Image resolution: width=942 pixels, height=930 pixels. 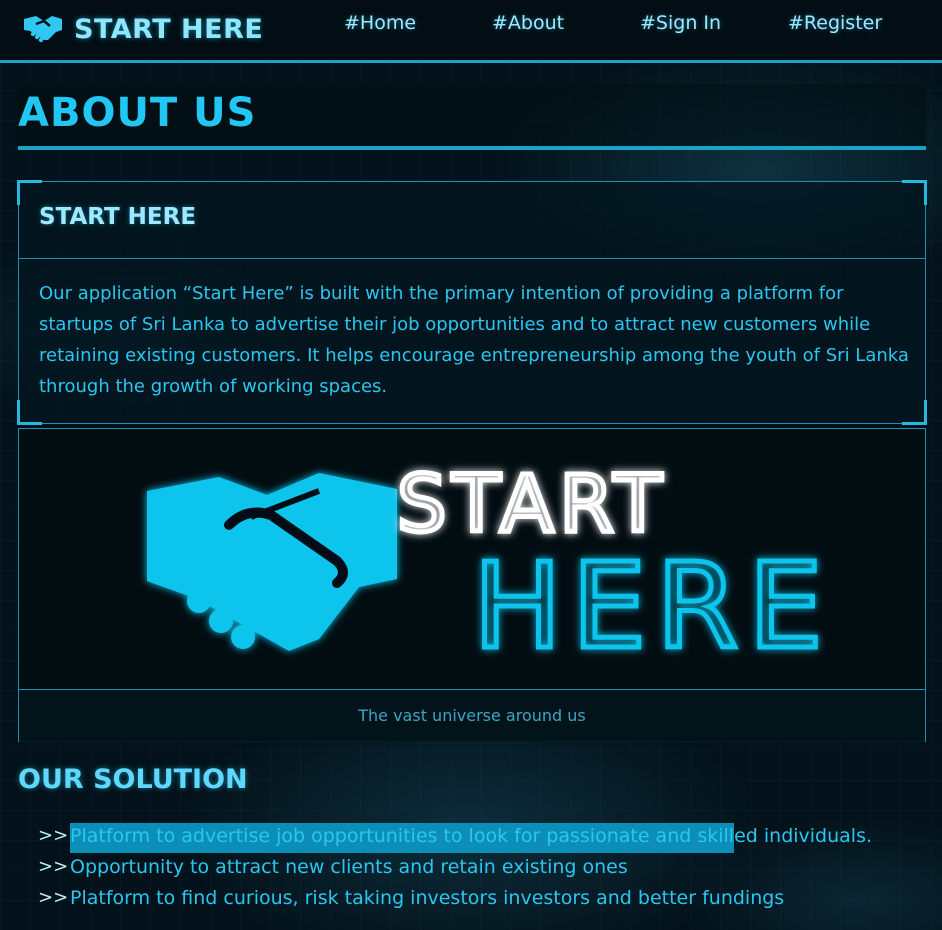 I want to click on nav-links: #Home #About #Sign In #Register, so click(x=471, y=27).